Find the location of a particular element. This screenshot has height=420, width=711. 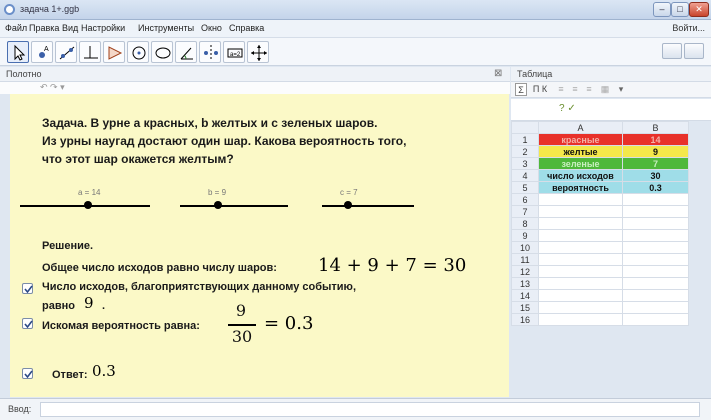

cell-b: 9 is located at coordinates (655, 151).